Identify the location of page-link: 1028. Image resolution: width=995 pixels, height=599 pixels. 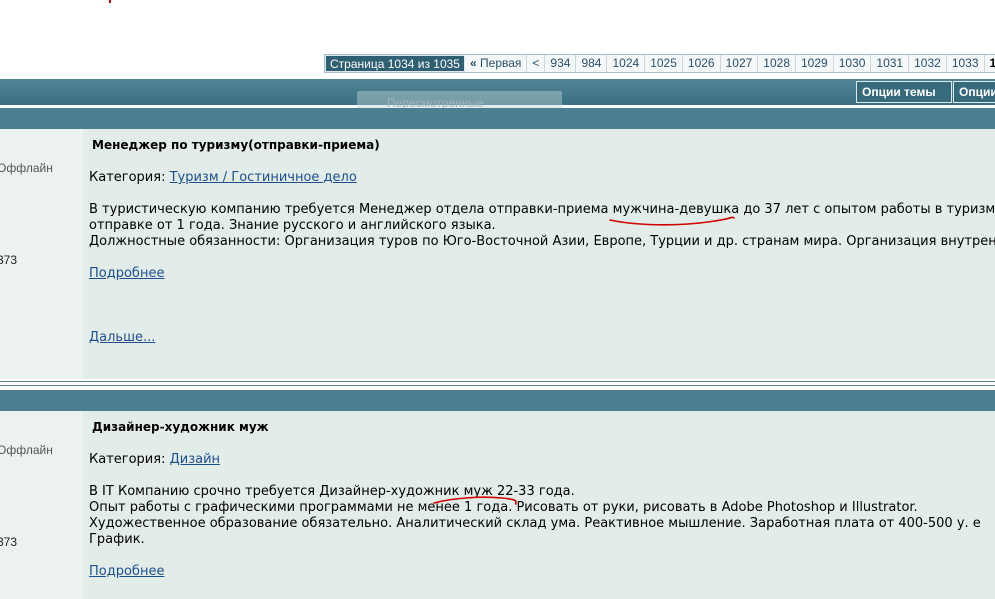
(777, 63).